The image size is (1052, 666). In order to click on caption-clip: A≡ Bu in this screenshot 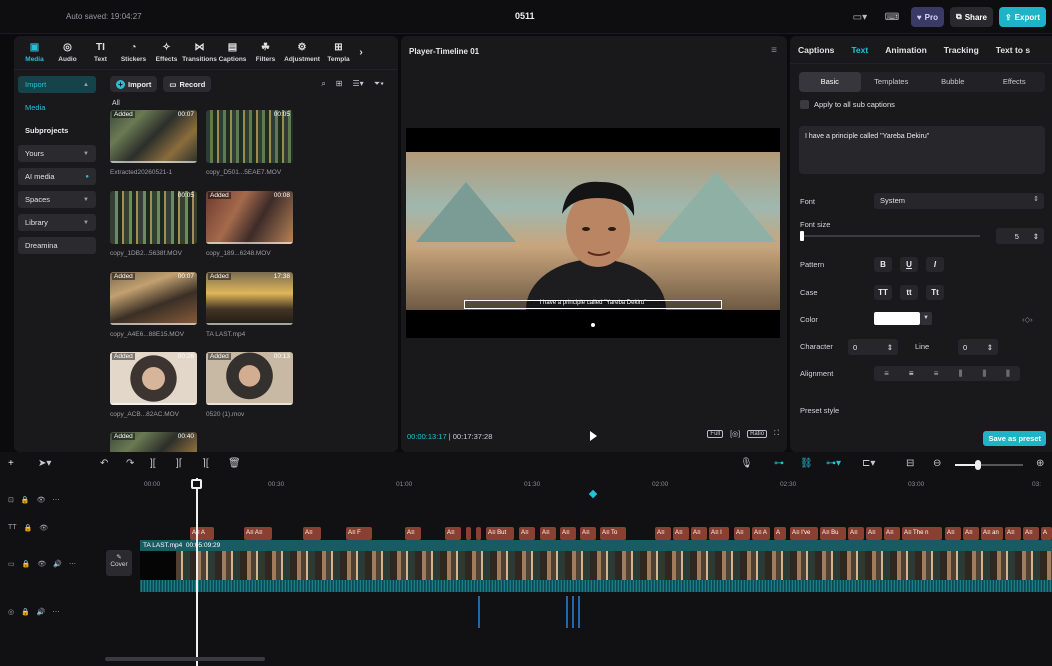, I will do `click(833, 533)`.